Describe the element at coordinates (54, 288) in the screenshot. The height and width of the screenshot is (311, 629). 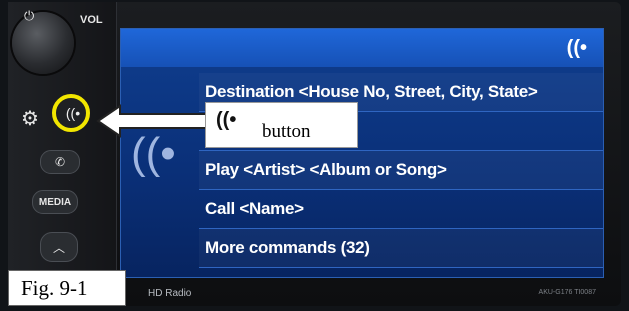
I see `figure-label: Fig. 9-1` at that location.